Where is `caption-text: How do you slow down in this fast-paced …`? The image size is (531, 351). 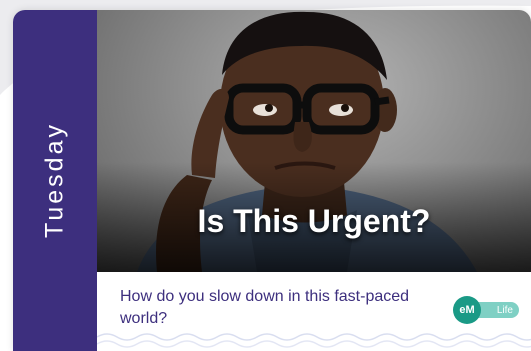
caption-text: How do you slow down in this fast-paced … is located at coordinates (265, 307).